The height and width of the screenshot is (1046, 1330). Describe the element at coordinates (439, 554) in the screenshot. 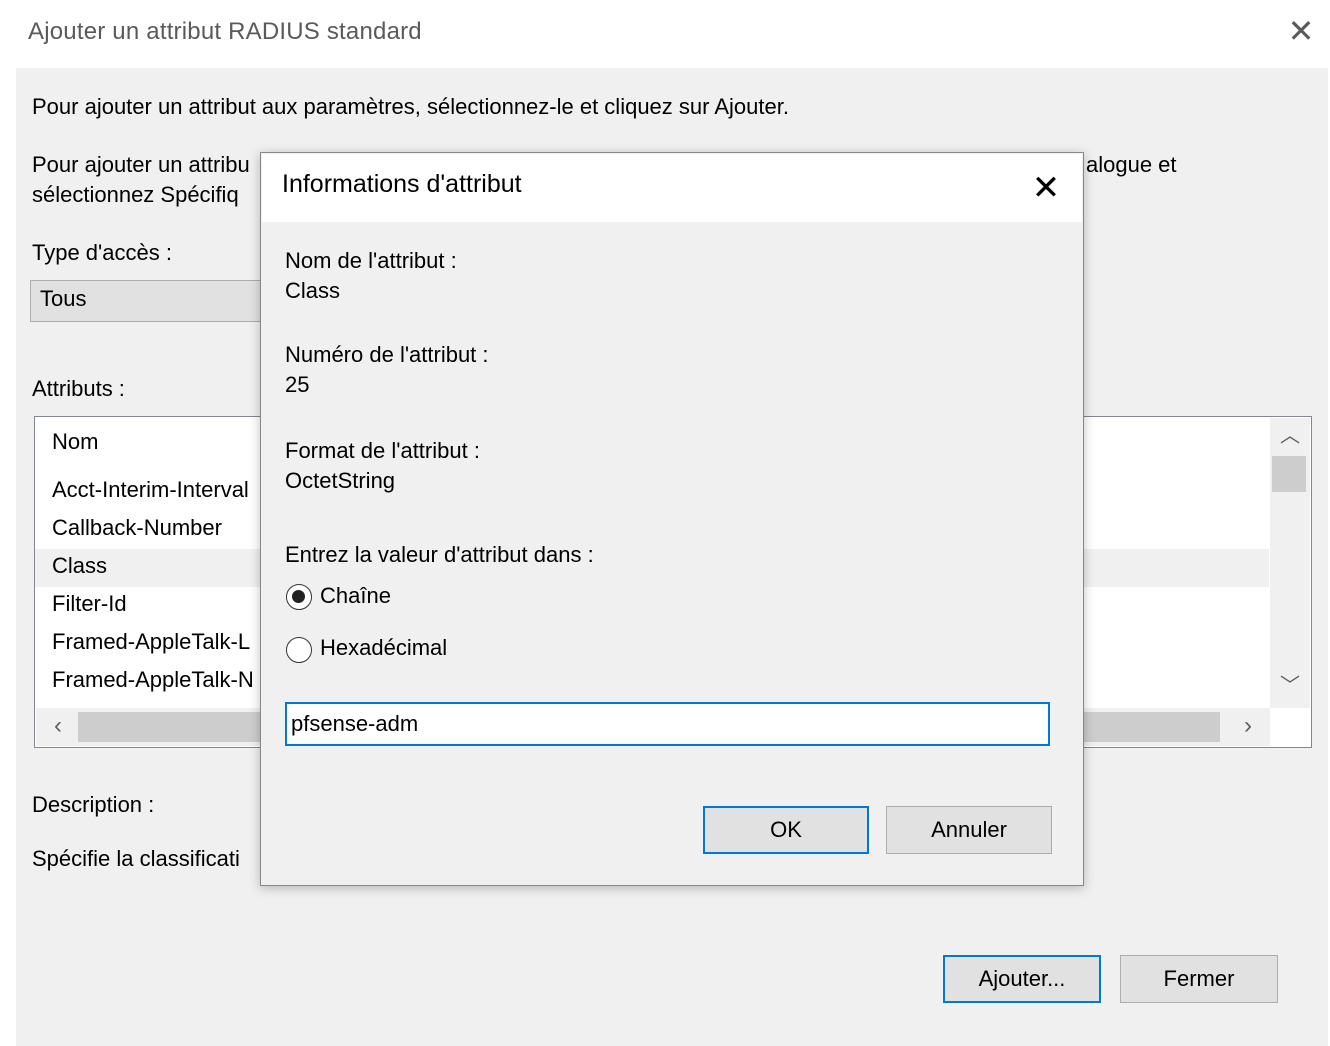

I see `enter-value-label: Entrez la valeur d'attribut dans :` at that location.